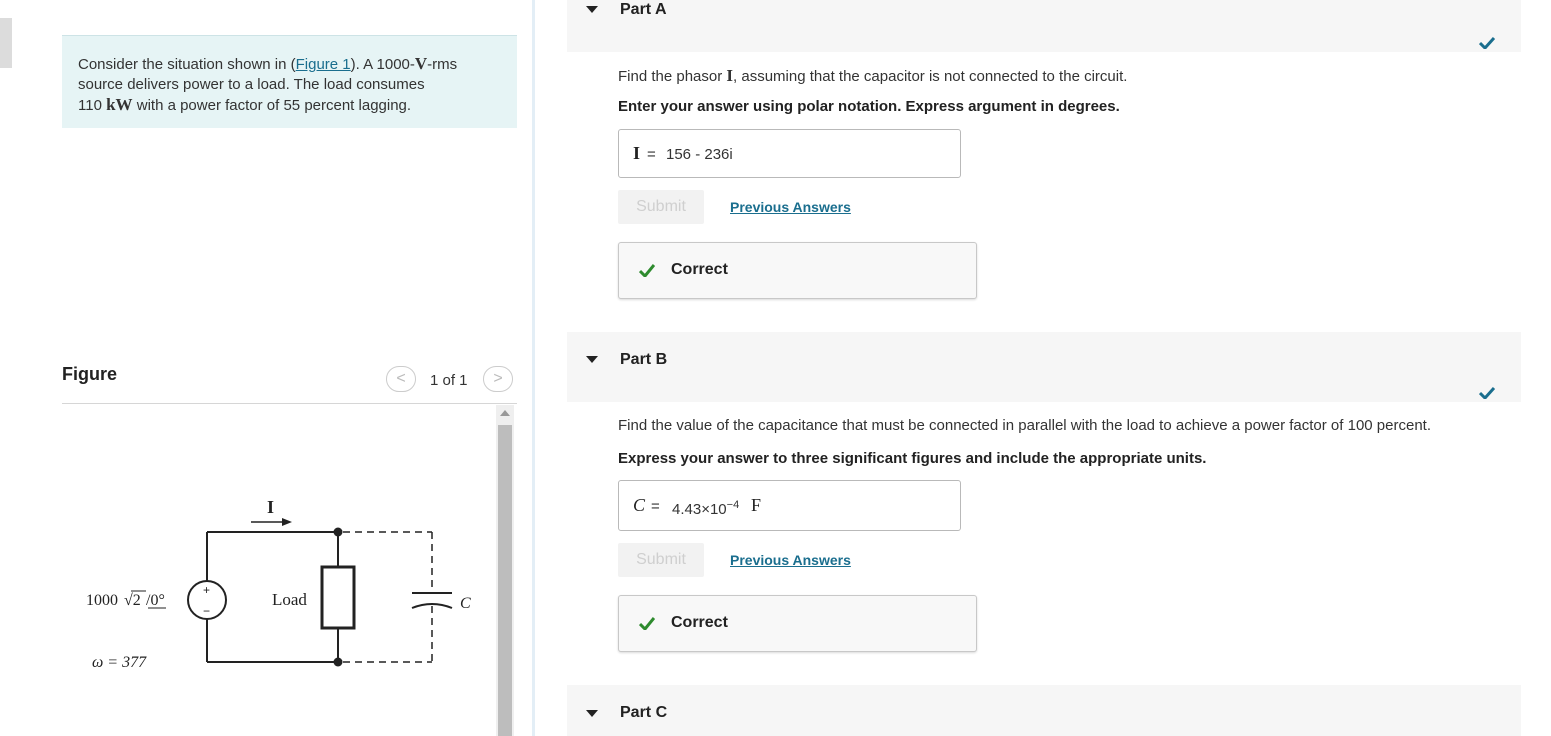 The width and height of the screenshot is (1551, 736). Describe the element at coordinates (505, 580) in the screenshot. I see `scrollbar-thumb` at that location.